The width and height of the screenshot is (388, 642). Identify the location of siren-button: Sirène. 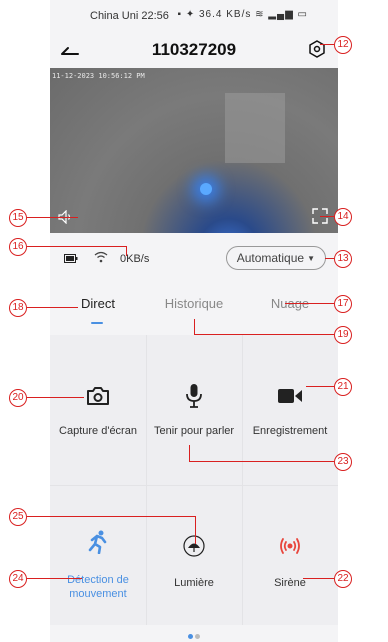
(290, 562).